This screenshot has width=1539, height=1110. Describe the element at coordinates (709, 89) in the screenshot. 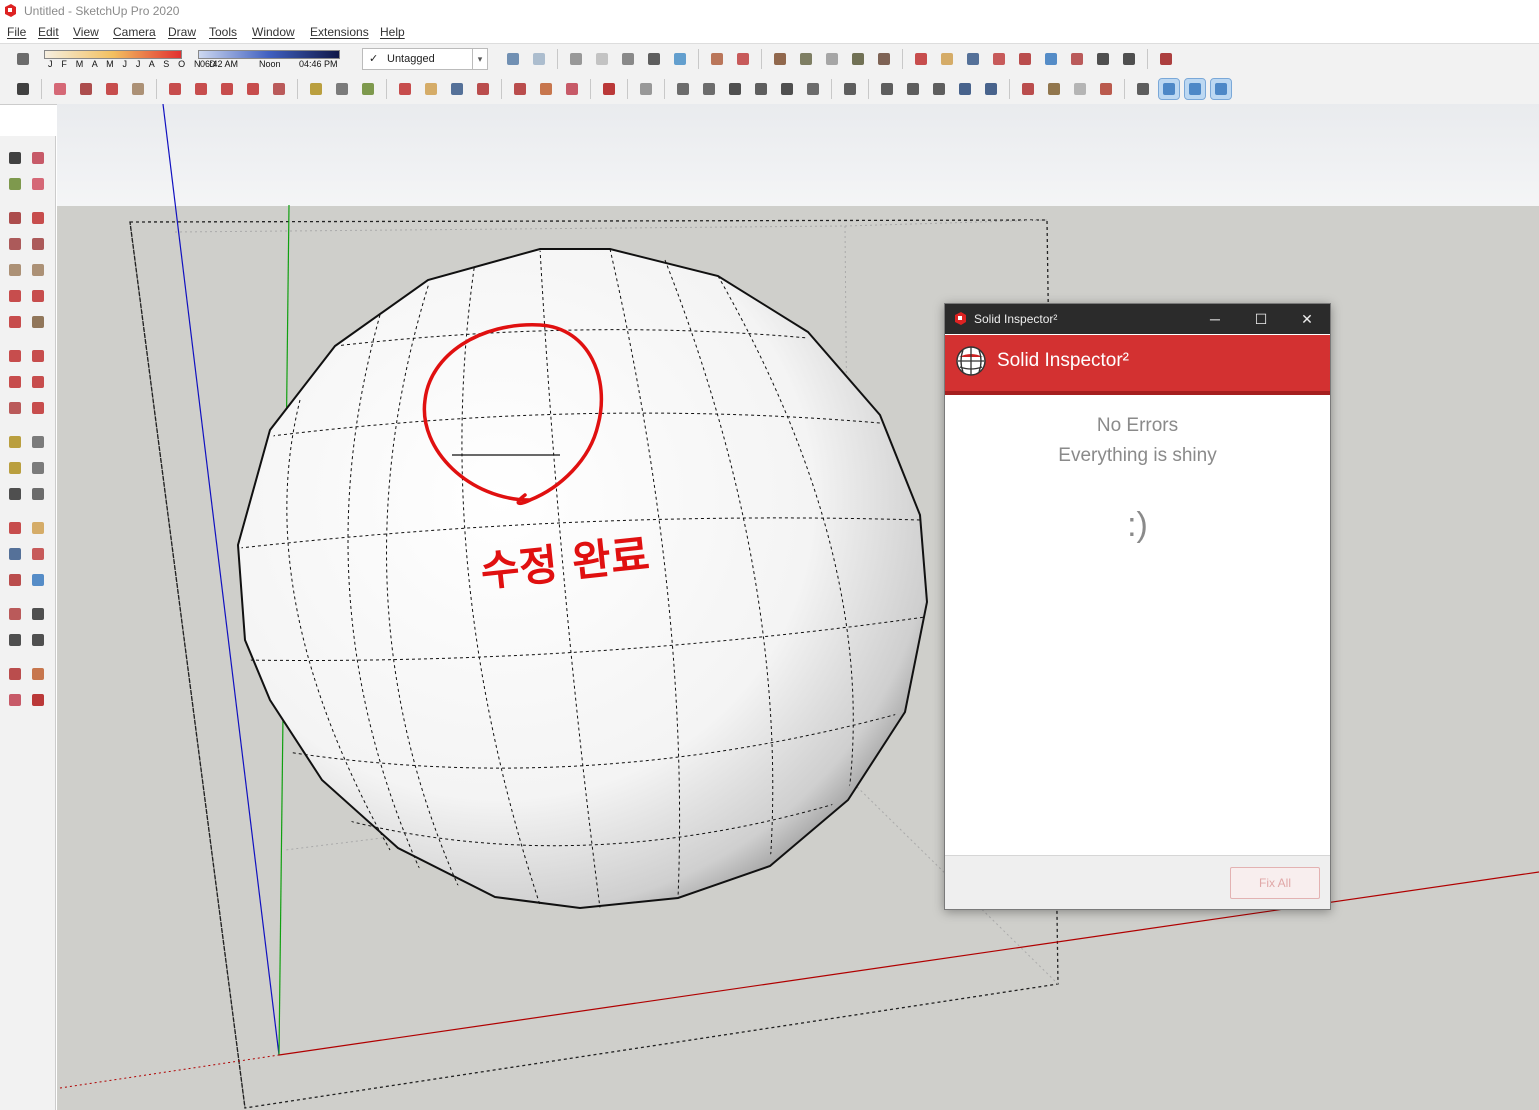

I see `top-view-icon` at that location.